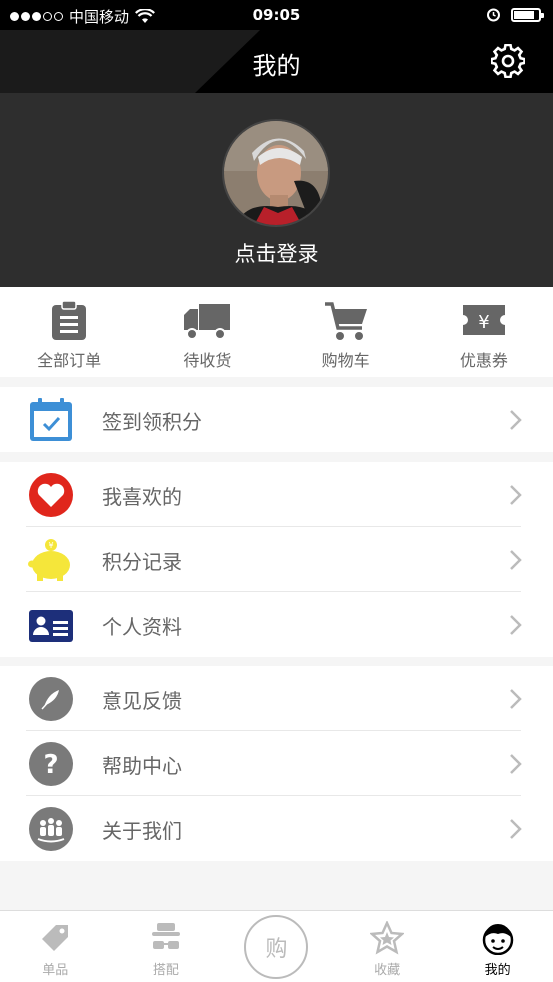 The image size is (553, 982). I want to click on login-link: 点击登录, so click(276, 253).